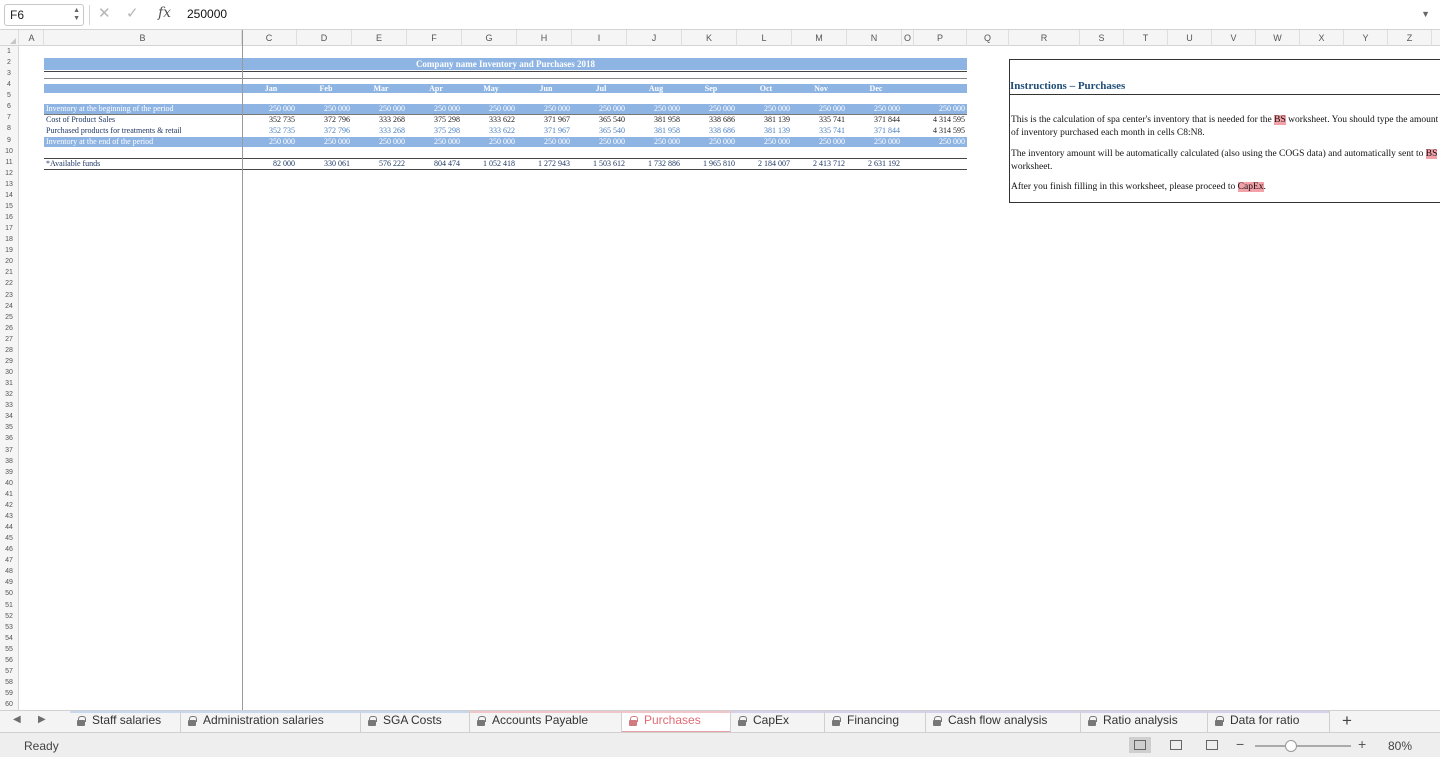 The image size is (1440, 757). Describe the element at coordinates (9, 649) in the screenshot. I see `row-header-55: 55` at that location.